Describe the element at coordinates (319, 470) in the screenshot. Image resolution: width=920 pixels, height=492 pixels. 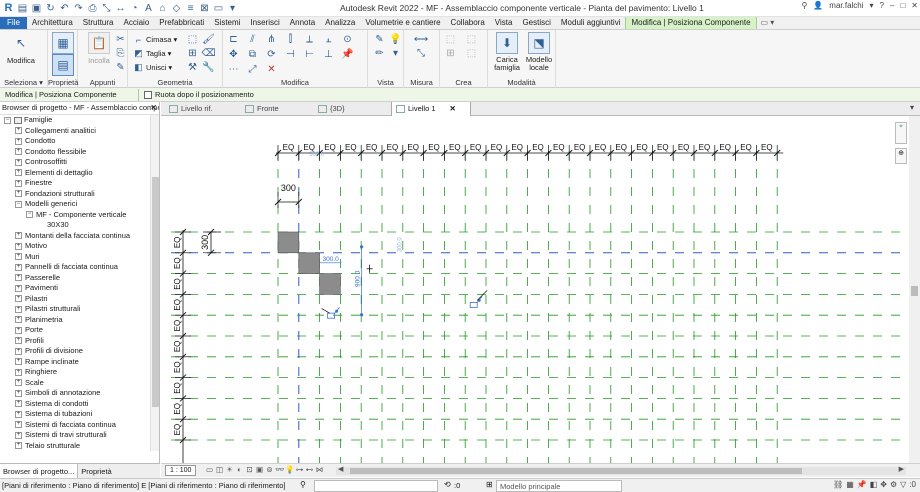
I see `constraints-icon: ⋈` at that location.